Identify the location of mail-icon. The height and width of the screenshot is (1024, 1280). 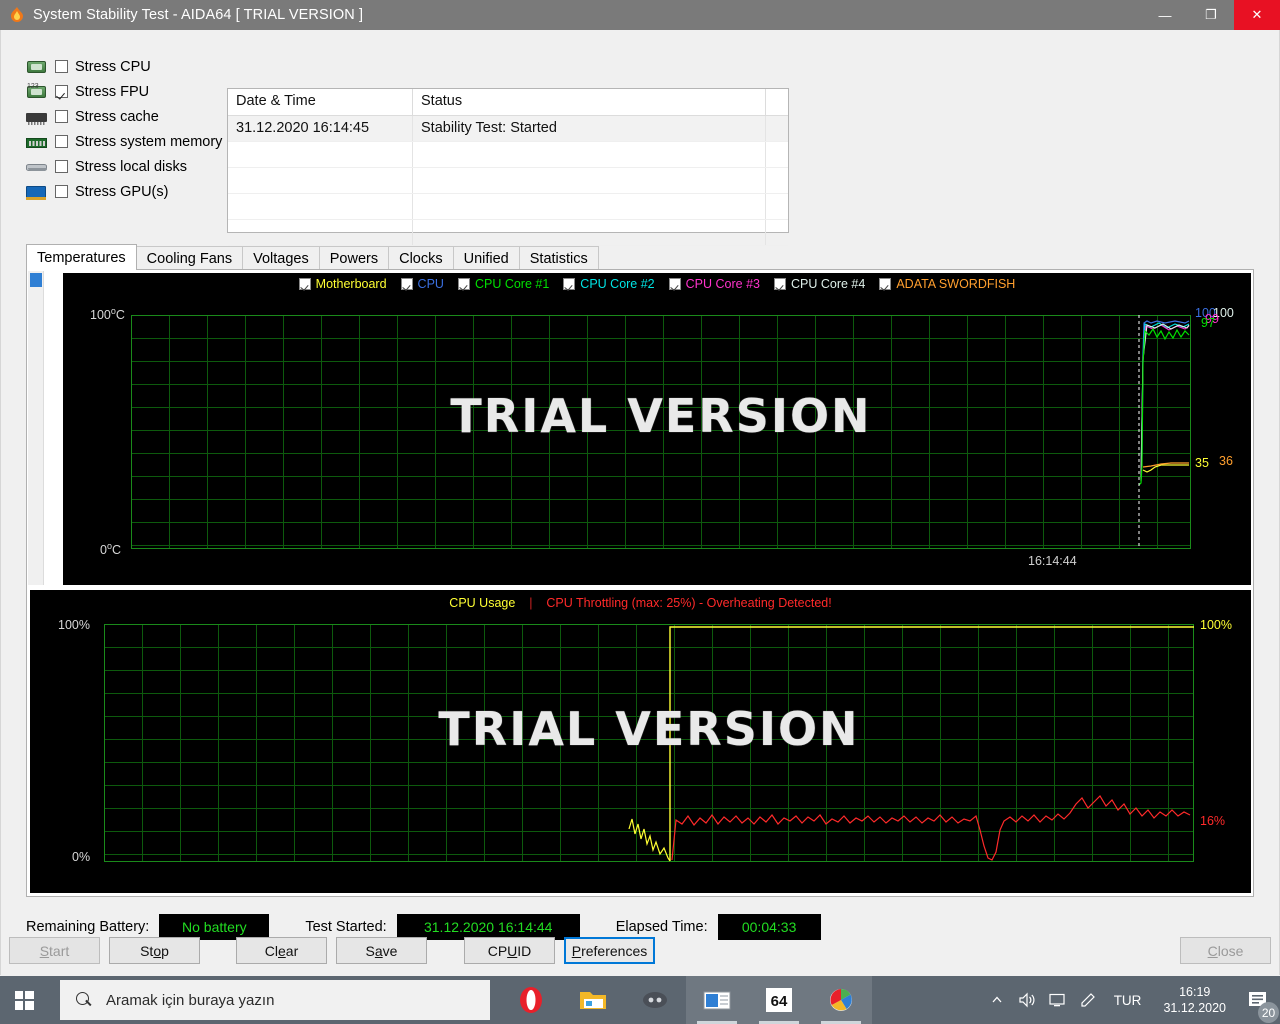
(717, 1000).